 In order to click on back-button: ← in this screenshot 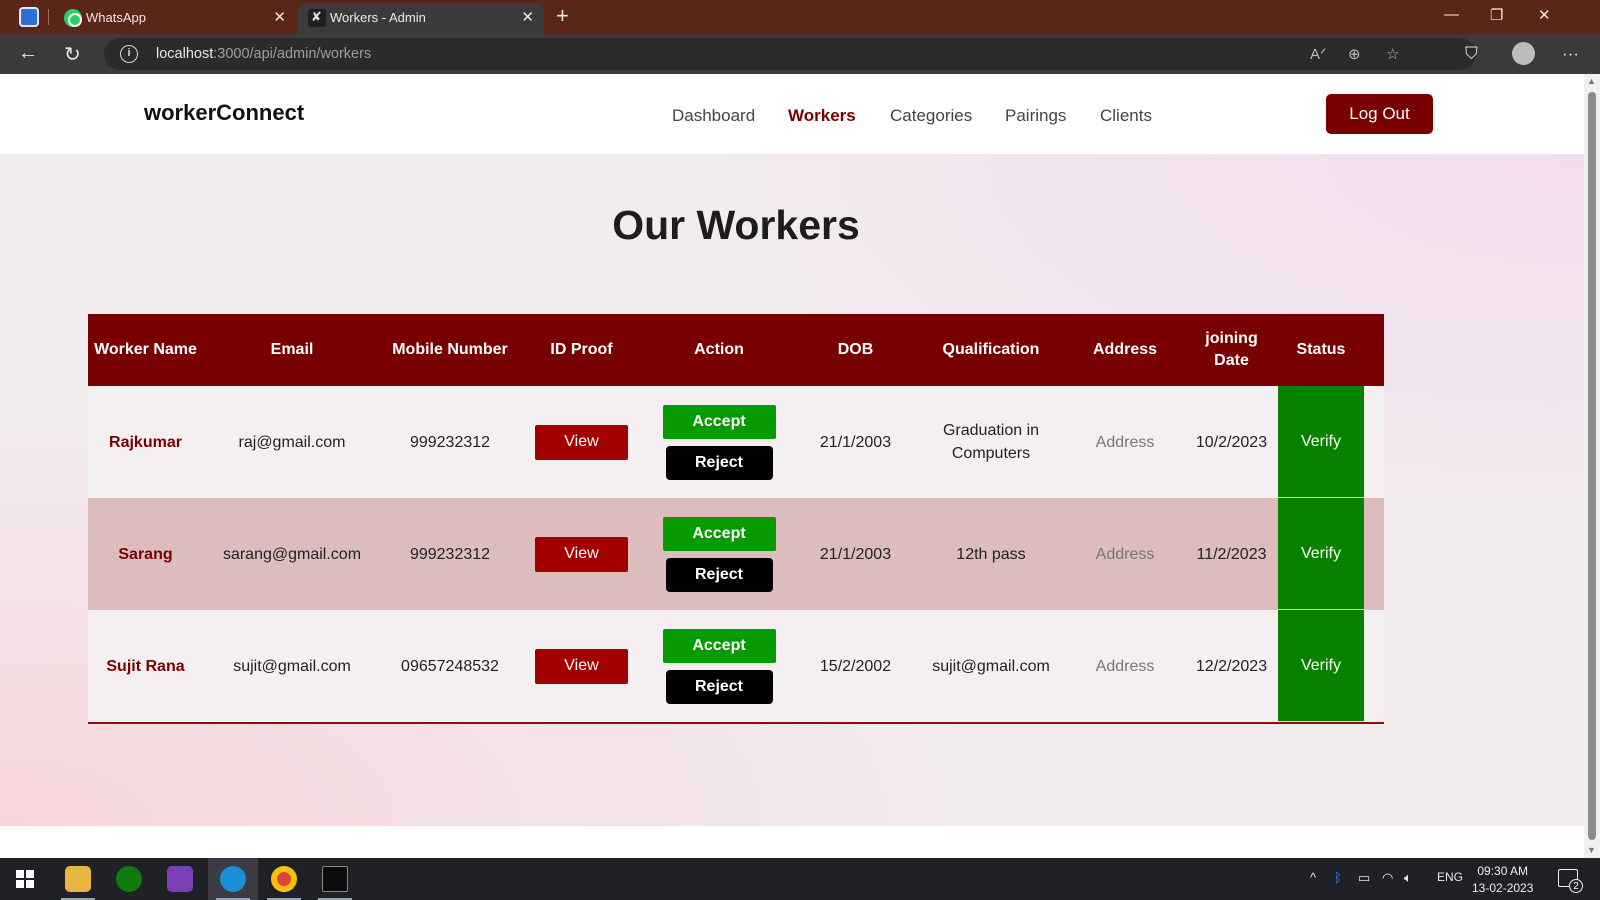, I will do `click(28, 53)`.